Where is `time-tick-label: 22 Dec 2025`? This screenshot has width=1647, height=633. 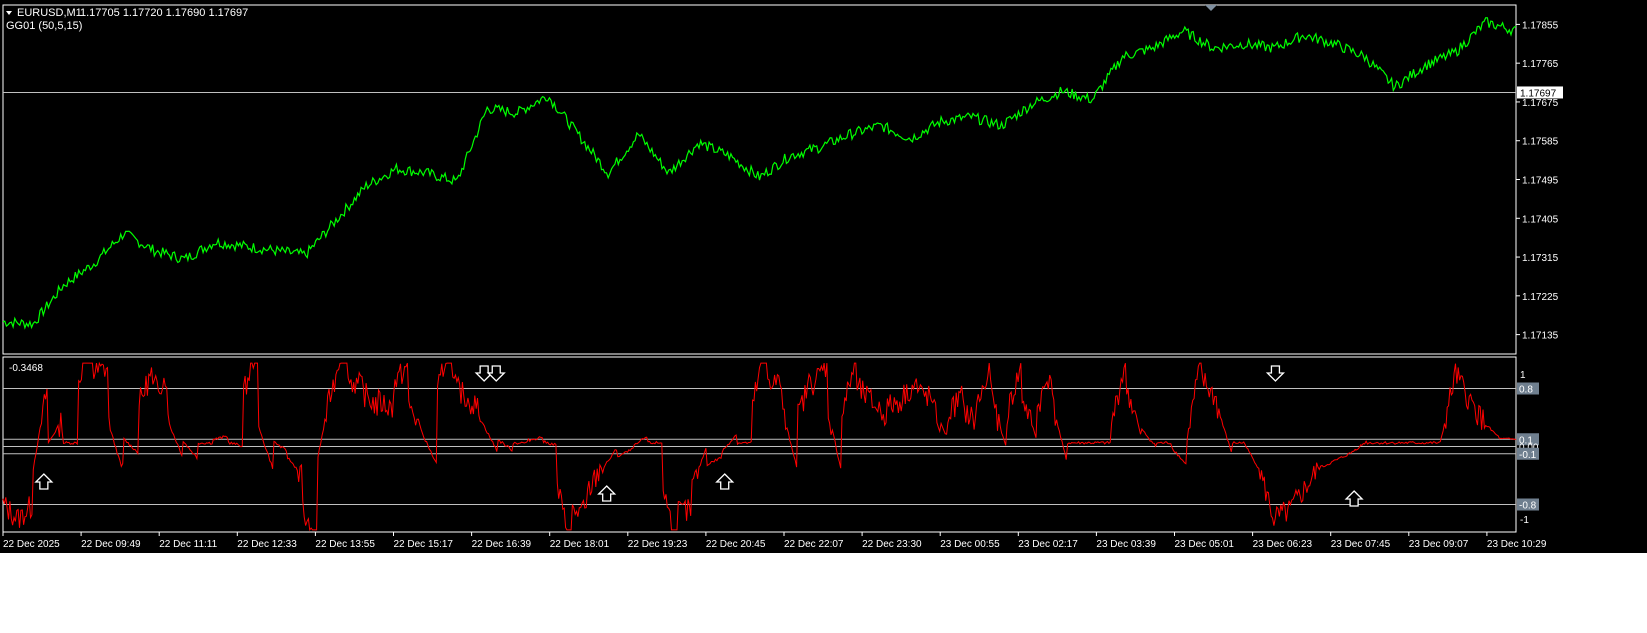 time-tick-label: 22 Dec 2025 is located at coordinates (31, 544).